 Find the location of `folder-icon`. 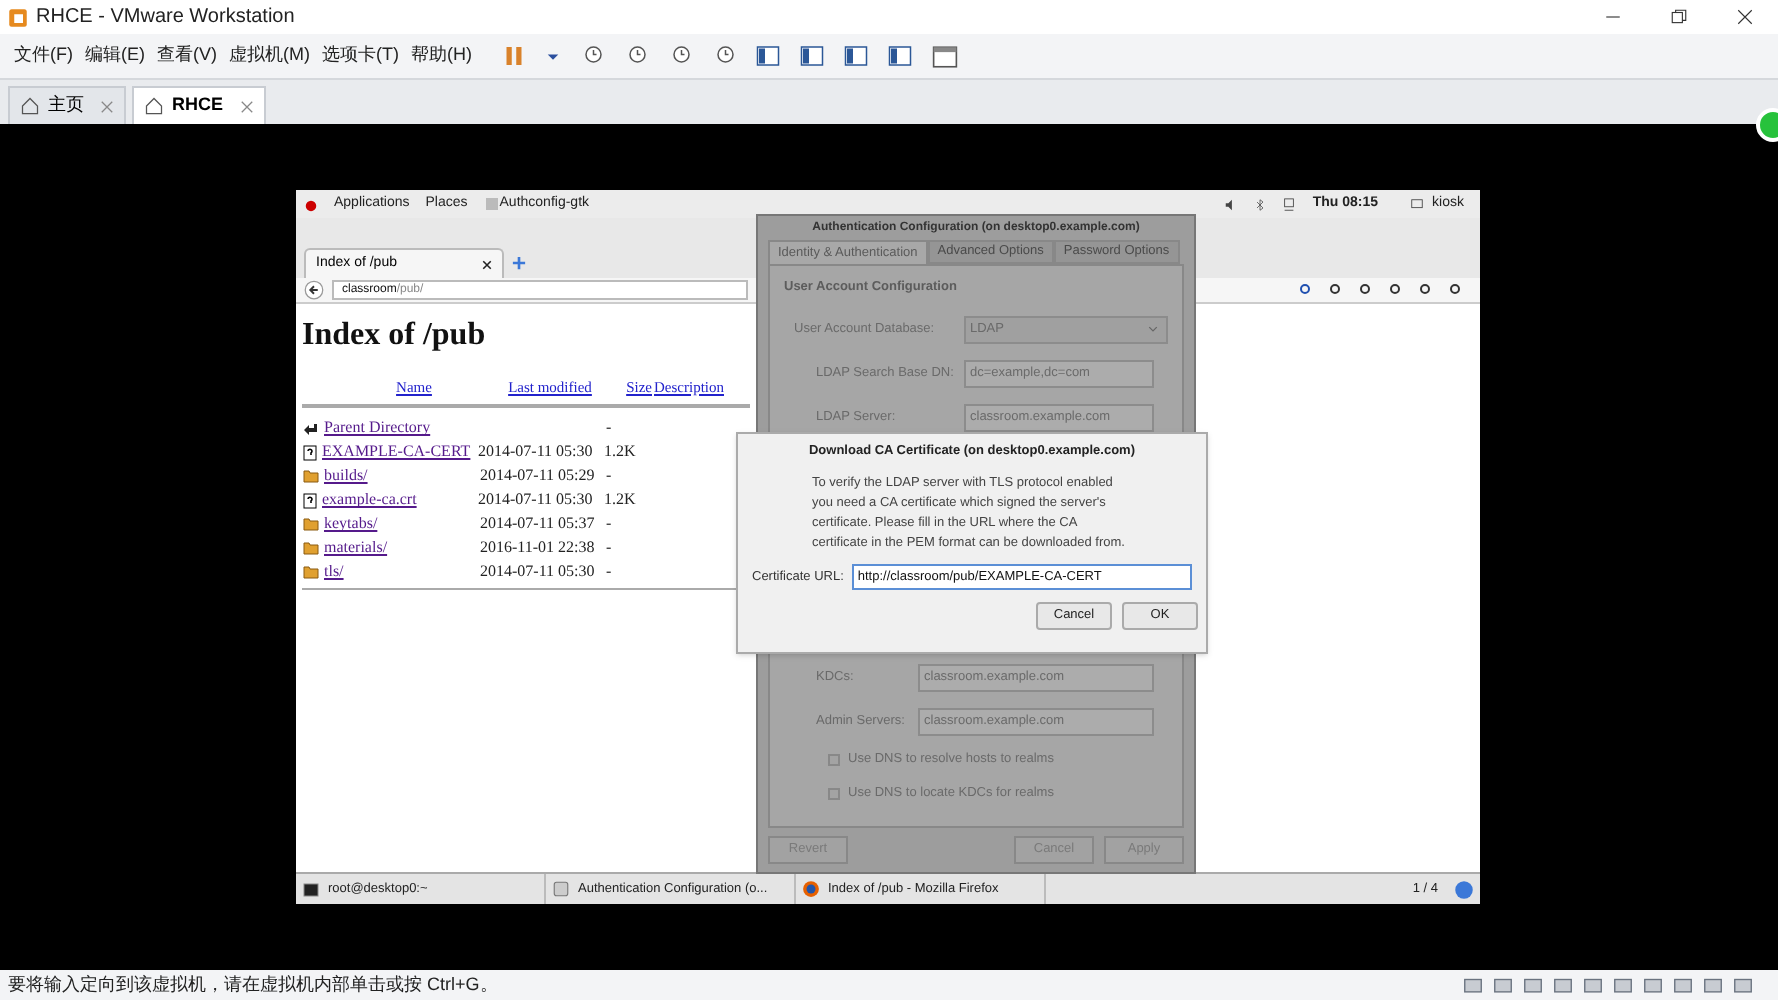

folder-icon is located at coordinates (311, 476).